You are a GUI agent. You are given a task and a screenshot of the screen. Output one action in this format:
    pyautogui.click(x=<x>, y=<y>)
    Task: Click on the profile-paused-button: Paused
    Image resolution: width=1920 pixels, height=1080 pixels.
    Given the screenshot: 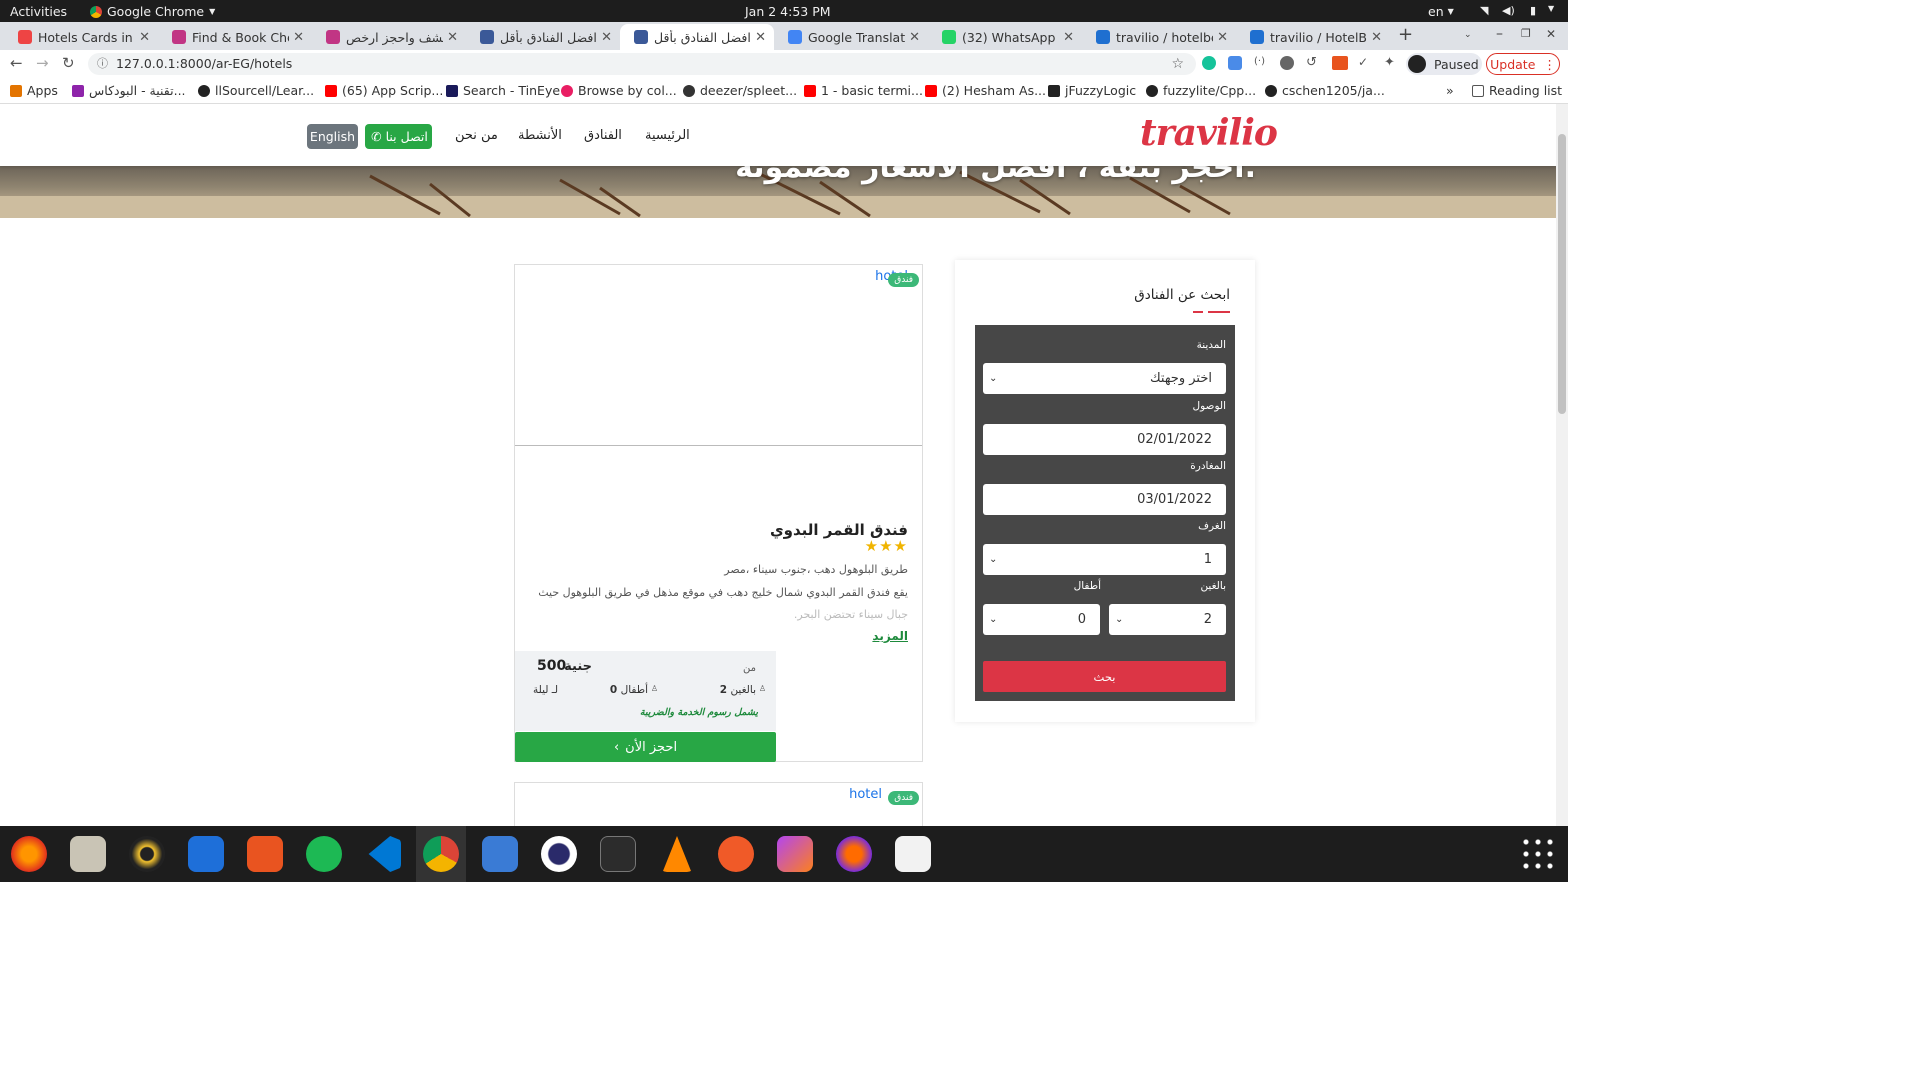 What is the action you would take?
    pyautogui.click(x=1444, y=64)
    